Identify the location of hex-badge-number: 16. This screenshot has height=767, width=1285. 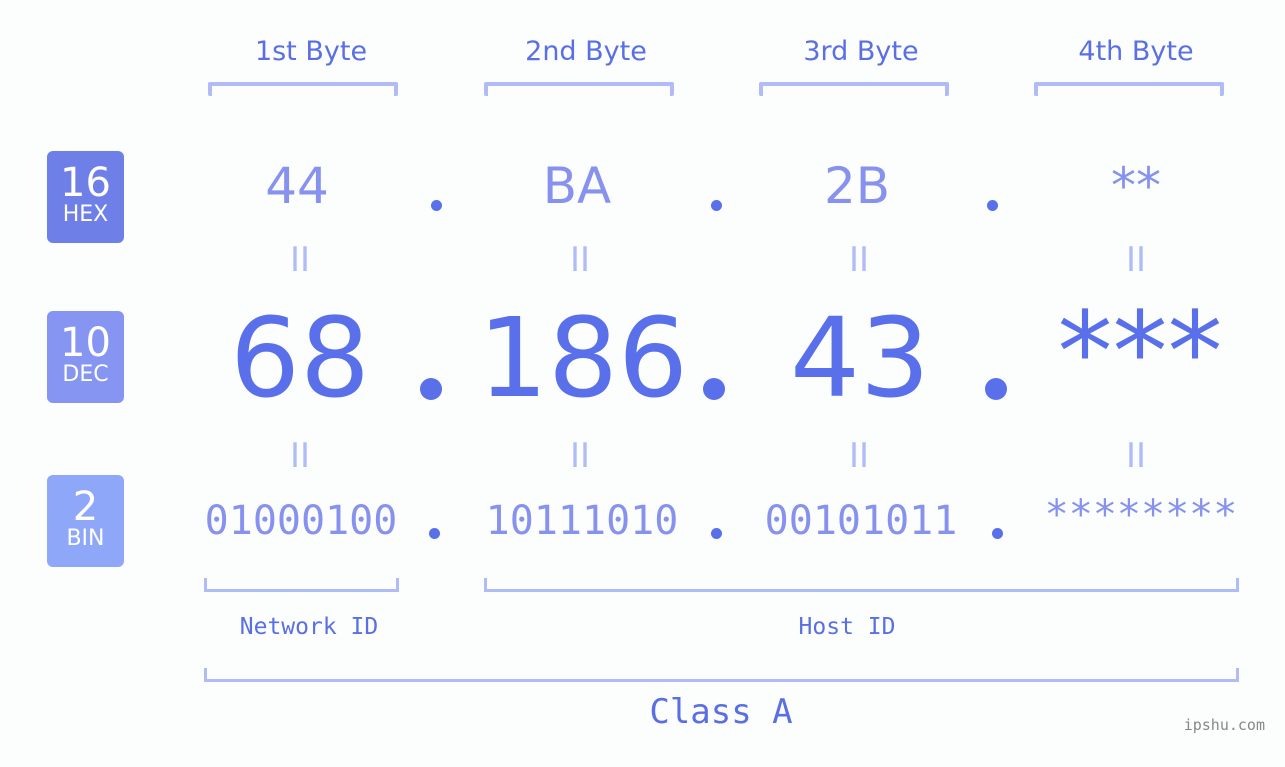
(85, 183).